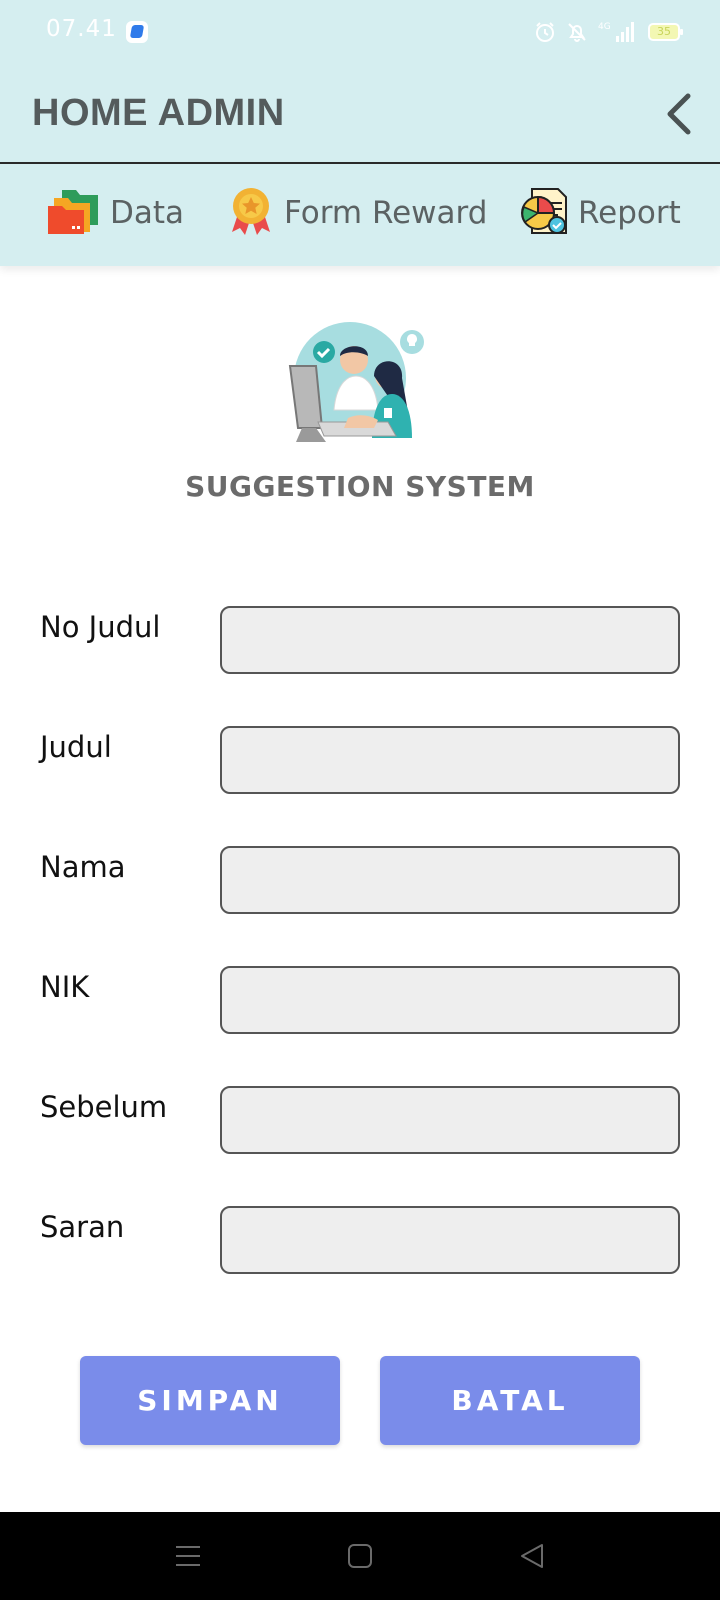 This screenshot has width=720, height=1600. Describe the element at coordinates (188, 1556) in the screenshot. I see `menu-icon` at that location.